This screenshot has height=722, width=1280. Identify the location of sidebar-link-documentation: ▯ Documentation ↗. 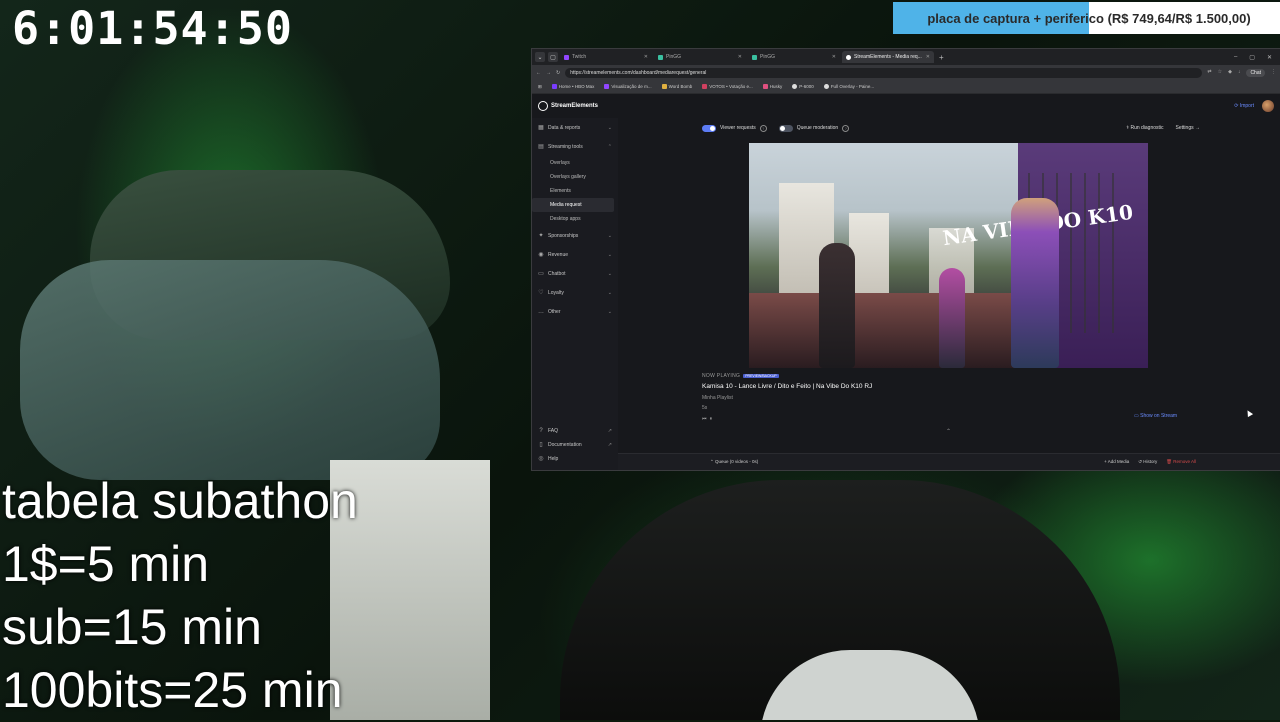
(575, 445).